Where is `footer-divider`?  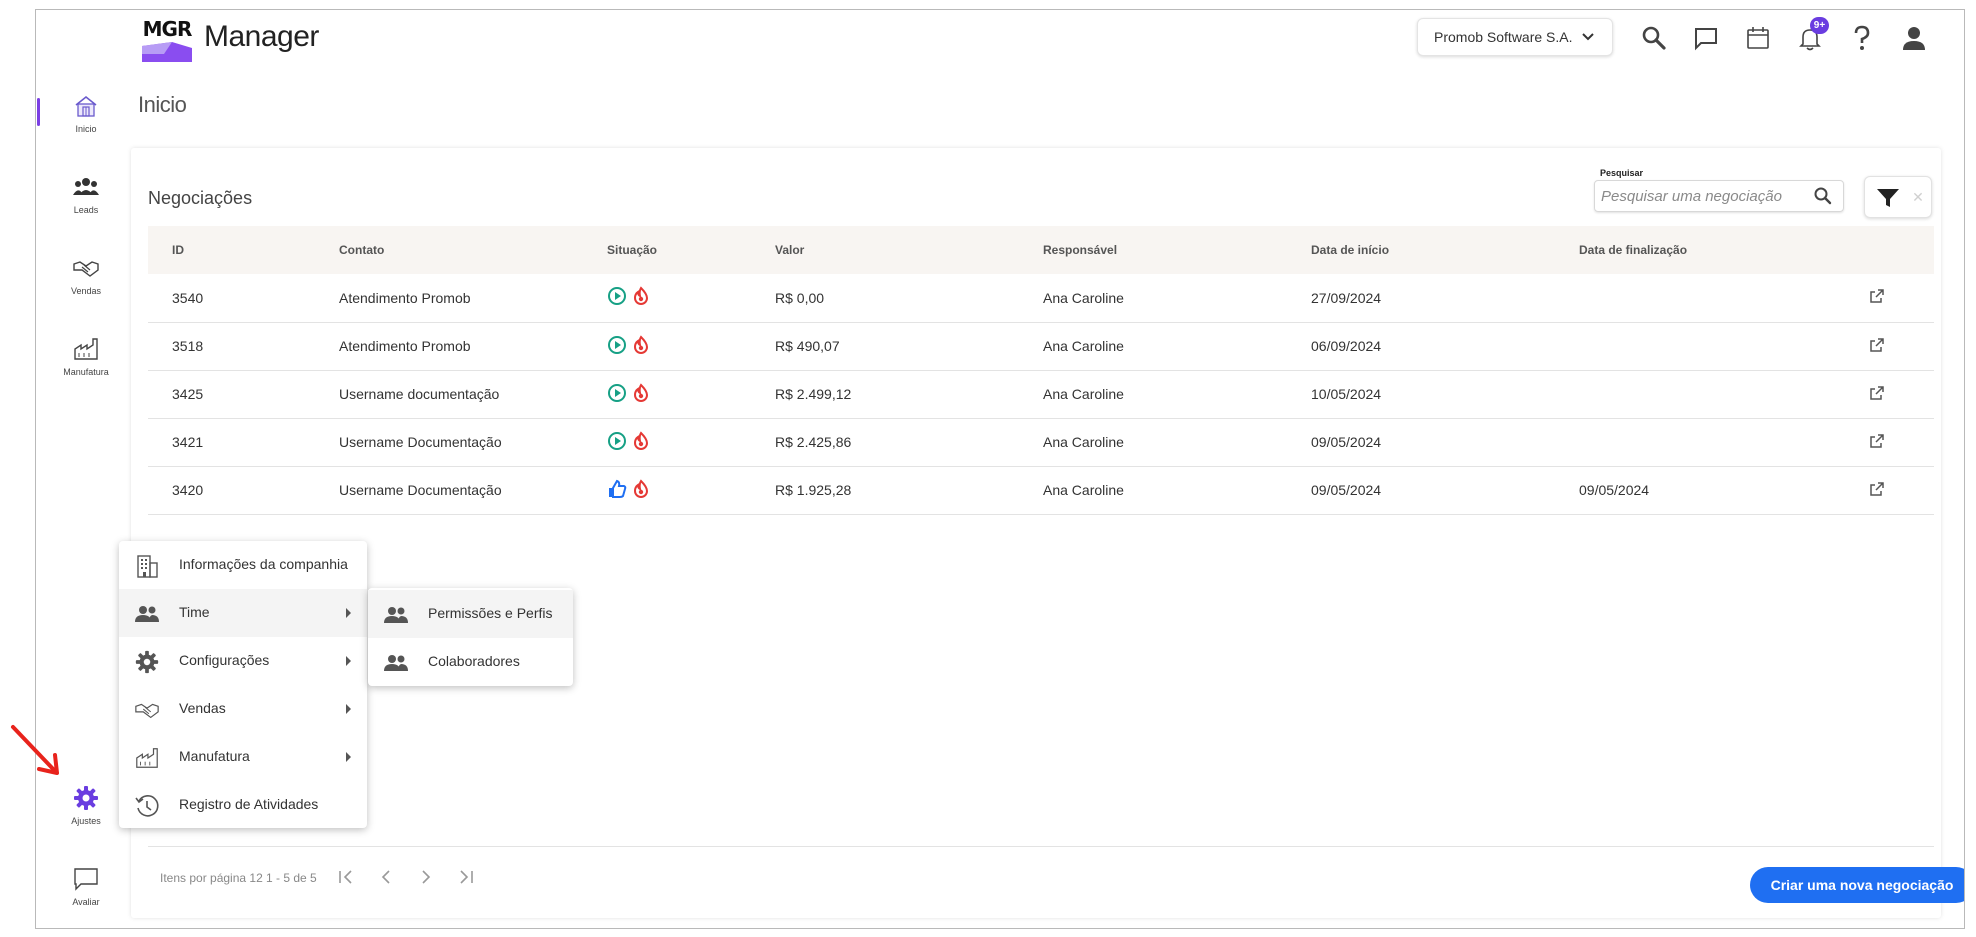
footer-divider is located at coordinates (1041, 846).